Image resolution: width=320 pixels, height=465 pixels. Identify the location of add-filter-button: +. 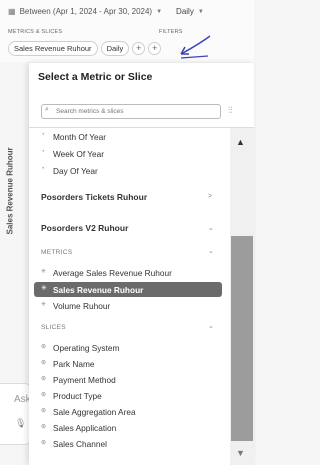
(155, 48).